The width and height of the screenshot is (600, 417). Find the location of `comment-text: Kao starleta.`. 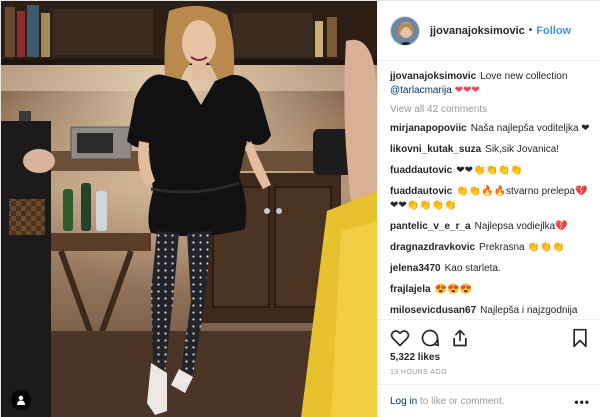

comment-text: Kao starleta. is located at coordinates (472, 268).